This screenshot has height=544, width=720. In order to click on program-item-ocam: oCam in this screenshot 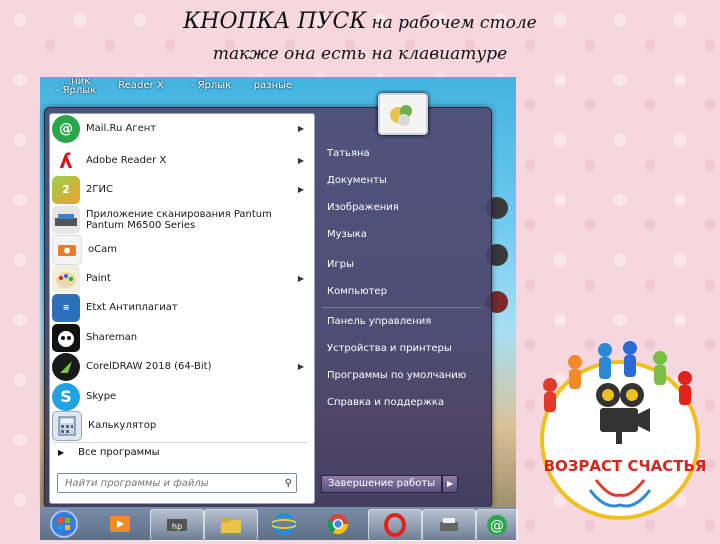, I will do `click(180, 249)`.